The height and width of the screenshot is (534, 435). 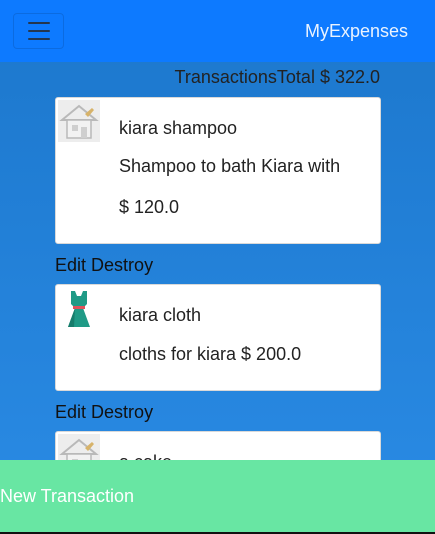 What do you see at coordinates (217, 31) in the screenshot?
I see `navbar: MyExpenses` at bounding box center [217, 31].